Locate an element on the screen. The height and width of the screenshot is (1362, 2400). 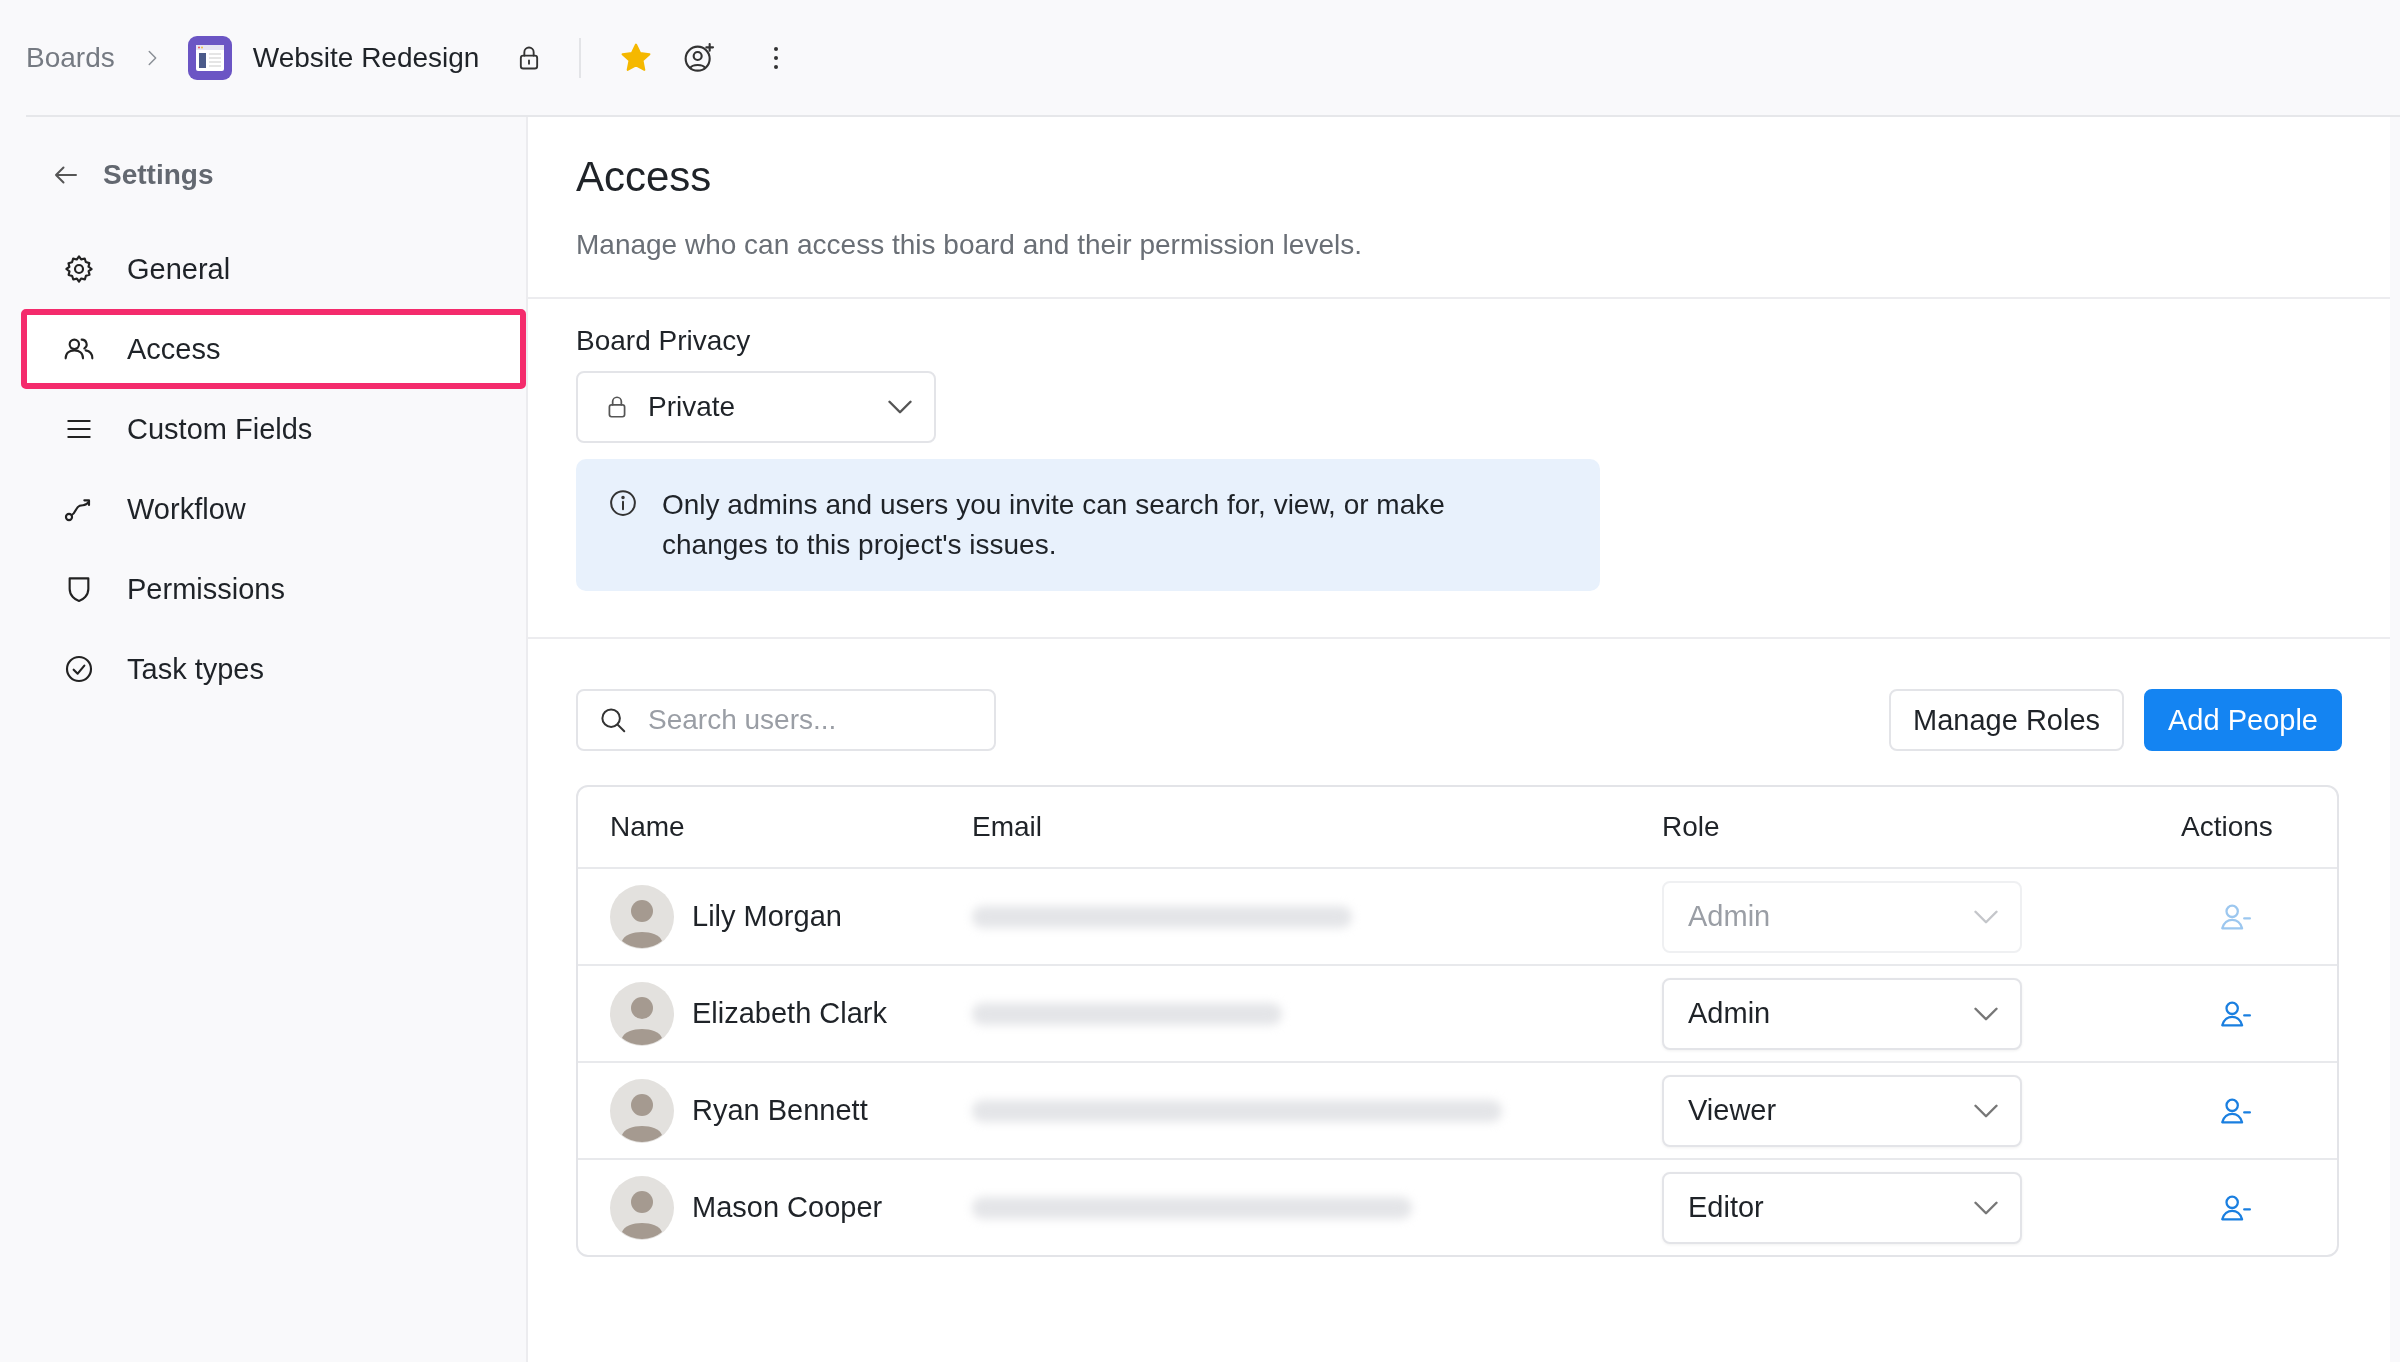
user-name: Ryan Bennett is located at coordinates (780, 1110).